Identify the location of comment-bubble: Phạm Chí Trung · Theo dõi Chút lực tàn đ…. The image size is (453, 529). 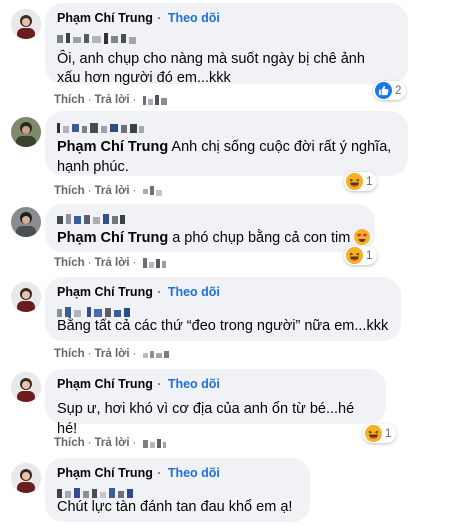
(177, 490).